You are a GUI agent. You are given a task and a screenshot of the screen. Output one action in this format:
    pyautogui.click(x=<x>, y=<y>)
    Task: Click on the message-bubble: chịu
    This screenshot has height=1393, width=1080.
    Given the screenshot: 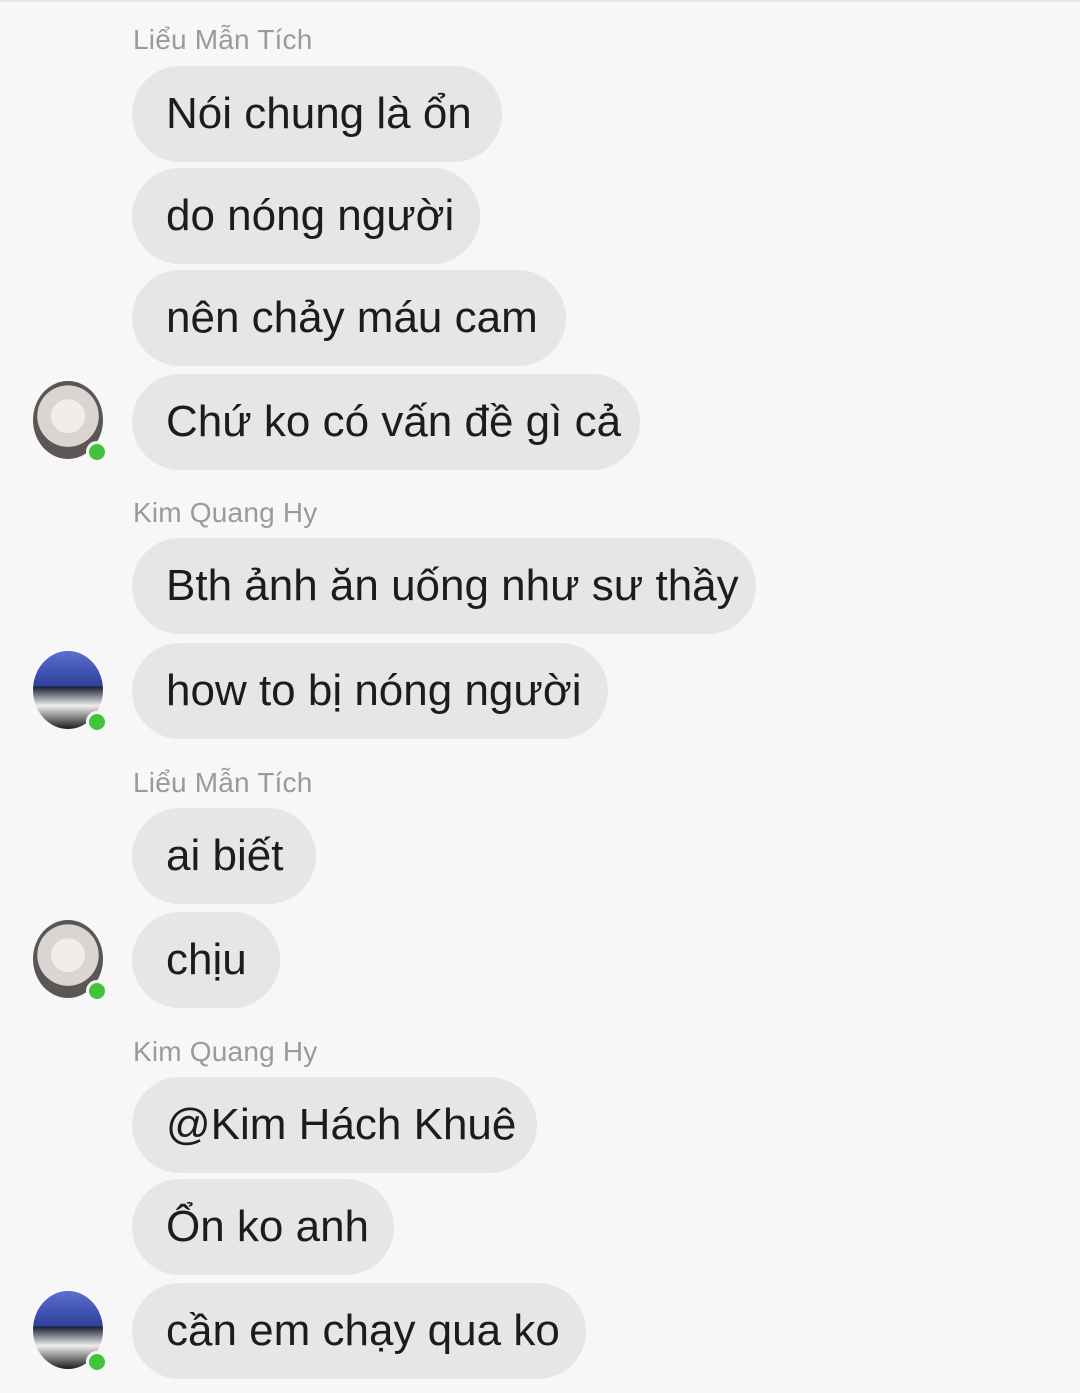 What is the action you would take?
    pyautogui.click(x=206, y=960)
    